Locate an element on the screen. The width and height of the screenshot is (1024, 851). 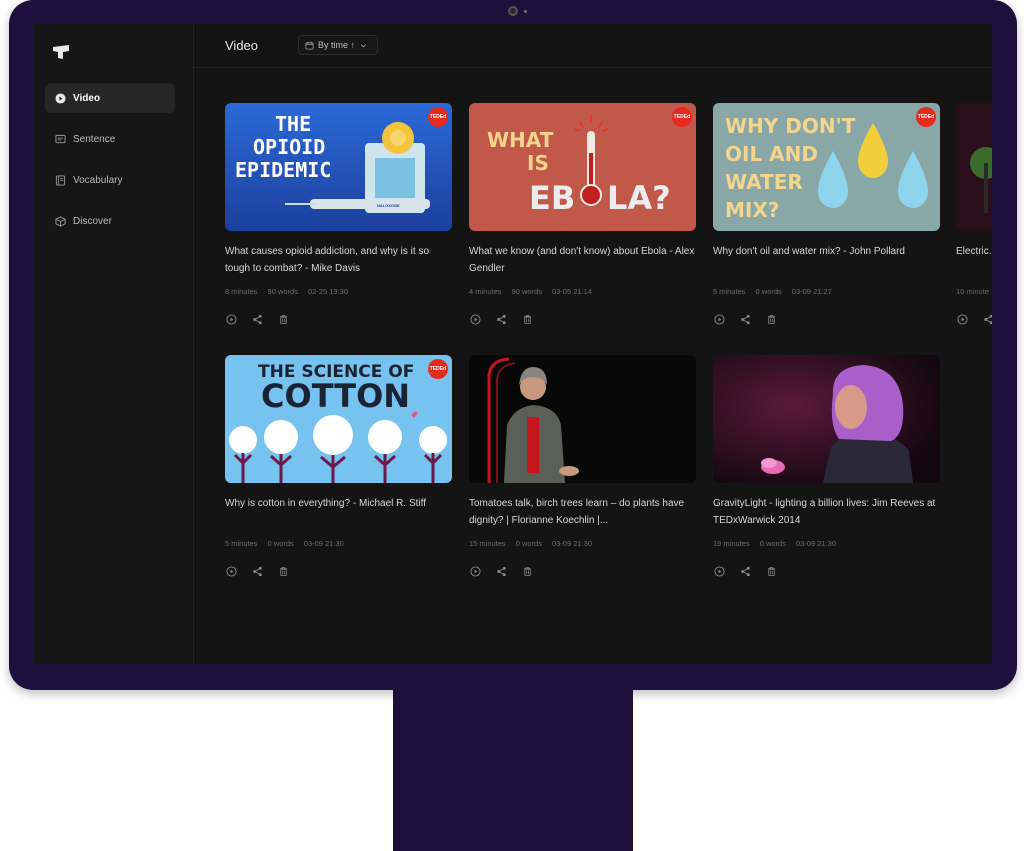
video-meta: 15 minutes 0 words 03-09 21:30 is located at coordinates (582, 543).